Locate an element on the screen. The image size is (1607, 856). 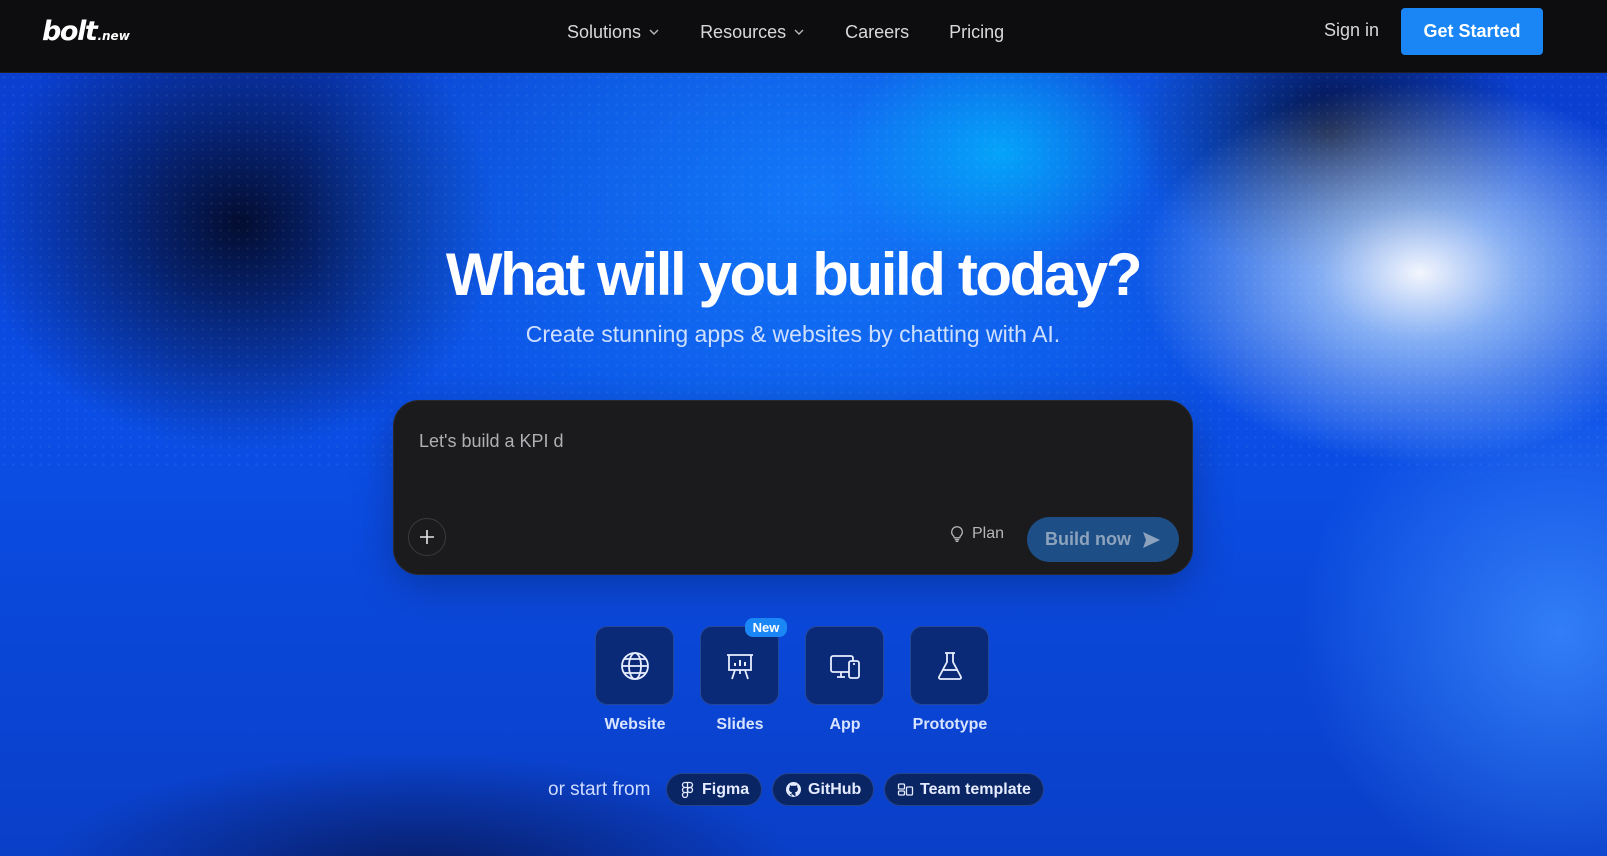
plan-button: Plan is located at coordinates (976, 534).